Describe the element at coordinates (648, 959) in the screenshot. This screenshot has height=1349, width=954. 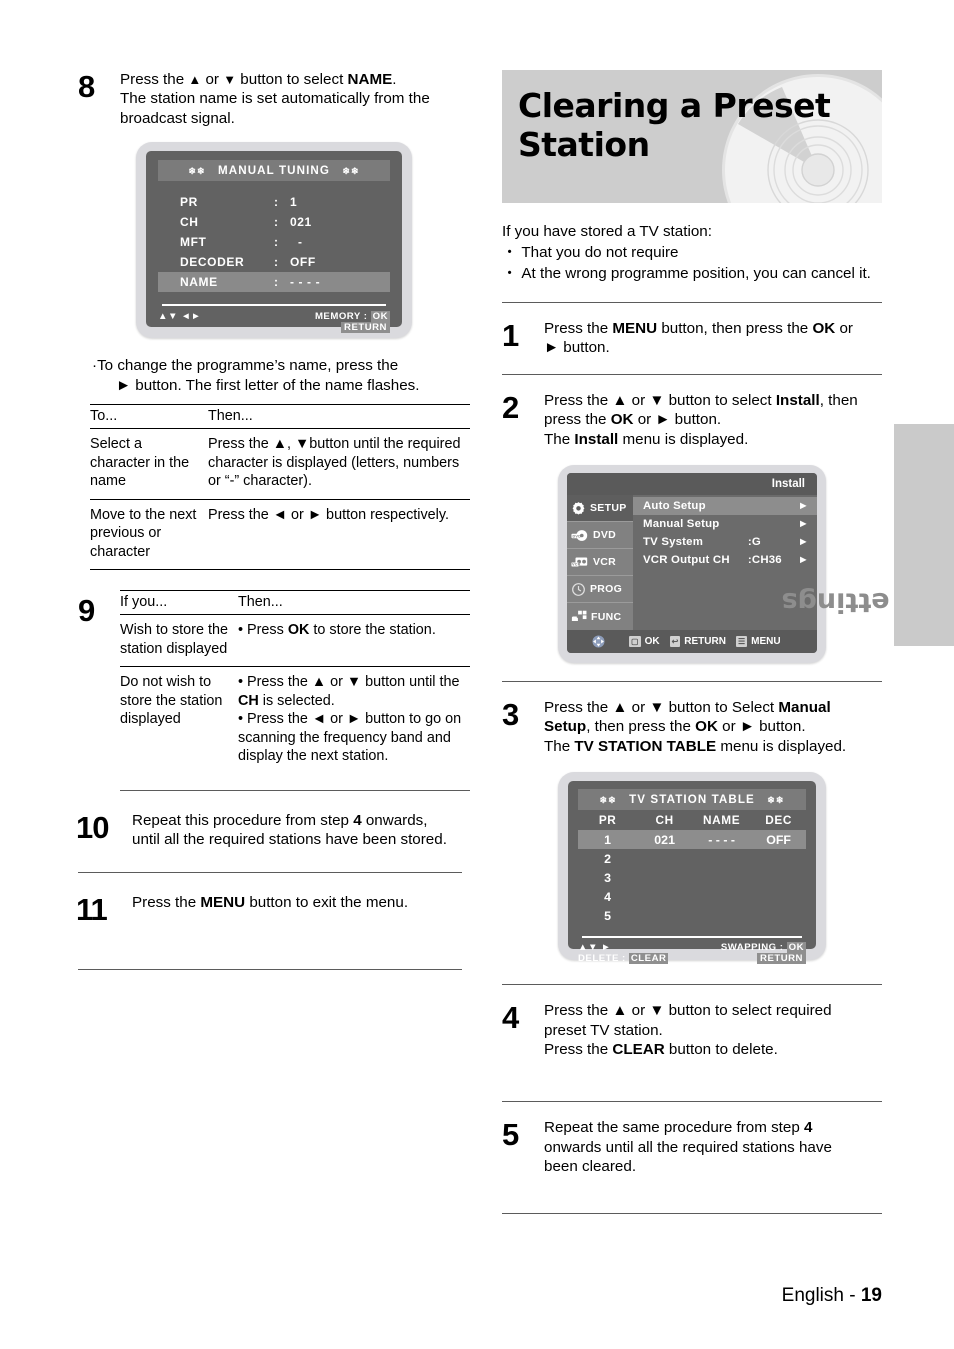
I see `clear-key: CLEAR` at that location.